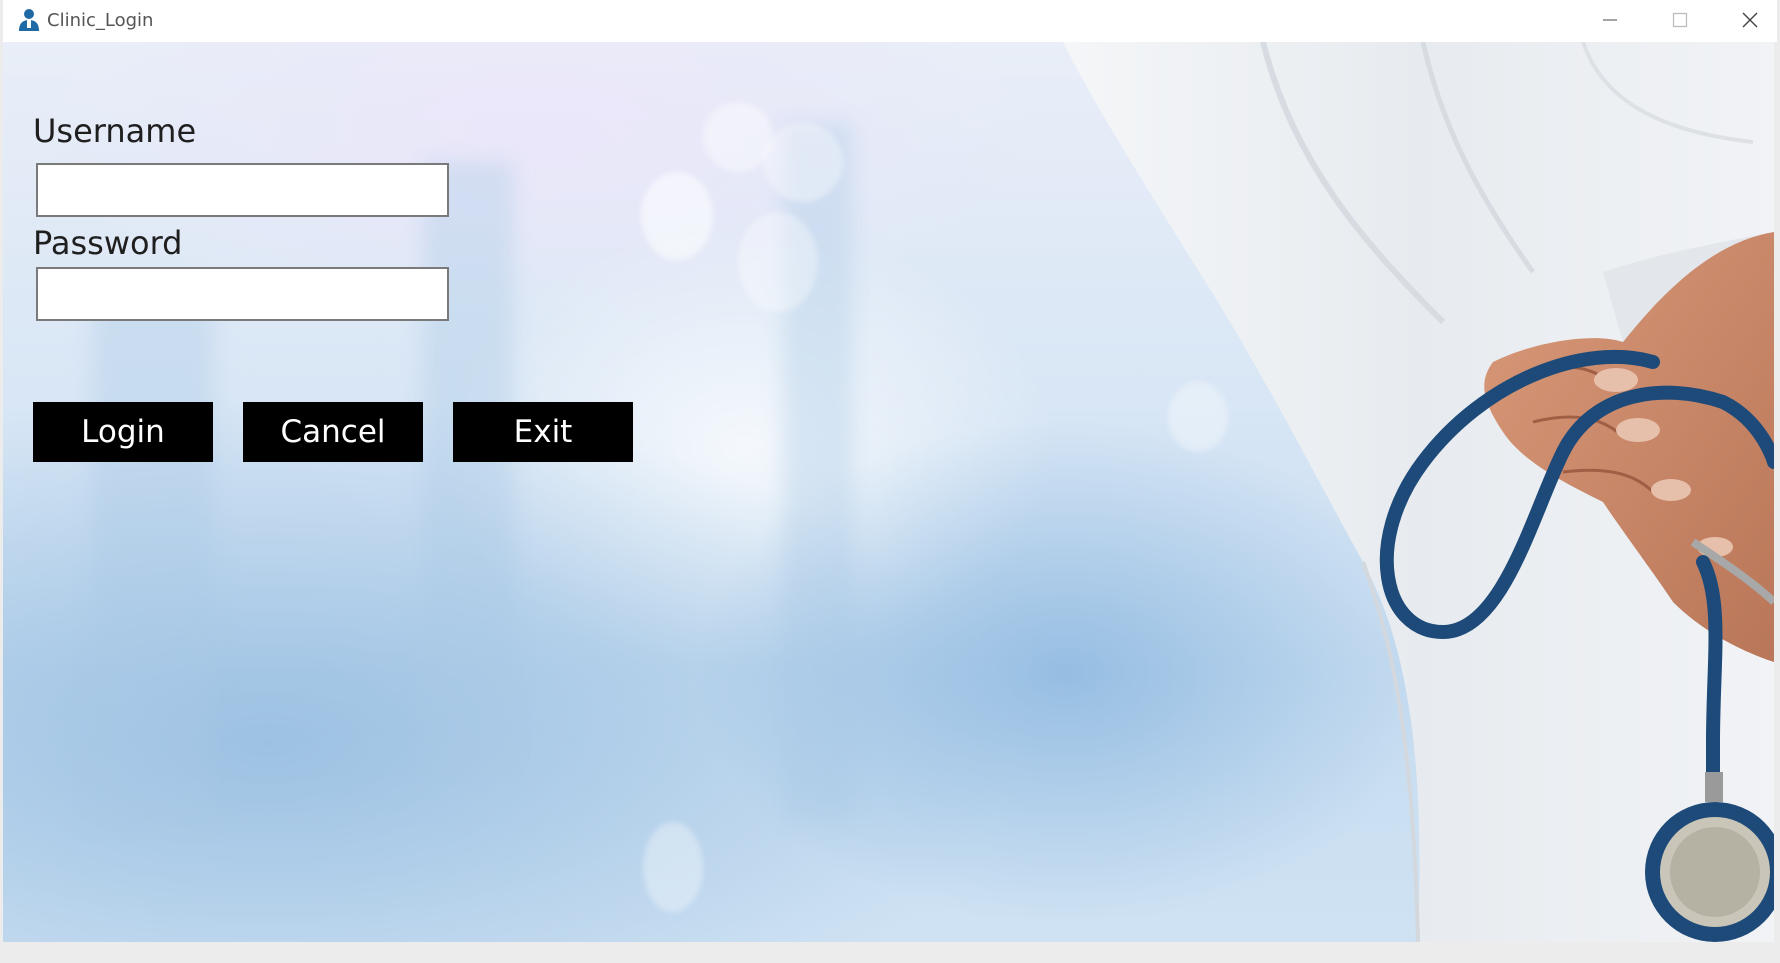 This screenshot has width=1780, height=963. I want to click on minimize-icon, so click(1610, 20).